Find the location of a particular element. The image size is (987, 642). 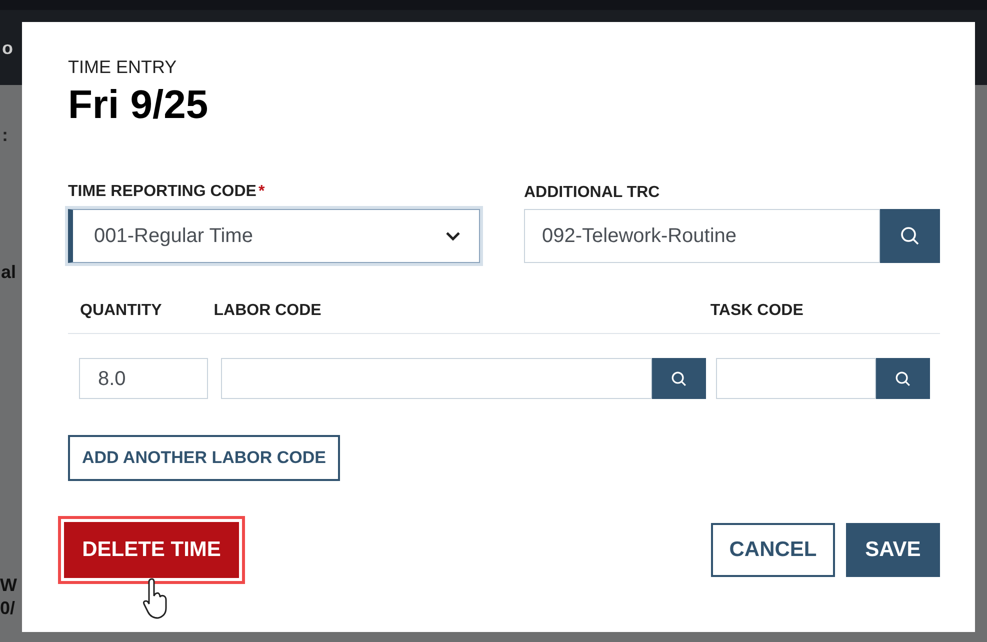

column-header: TASK CODE is located at coordinates (757, 311).